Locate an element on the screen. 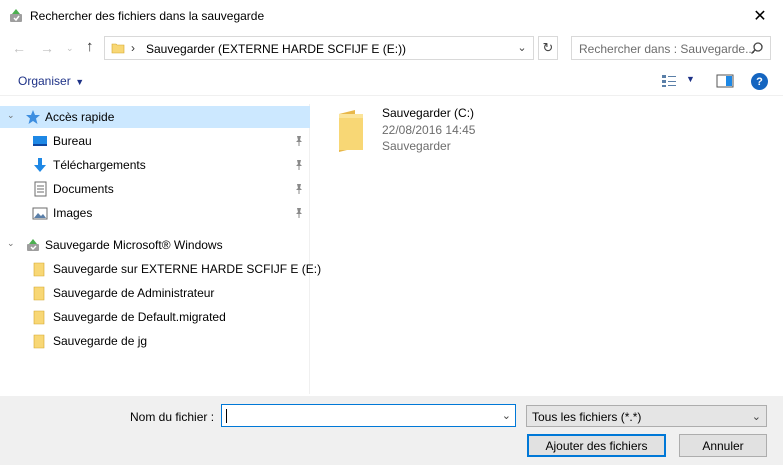 The height and width of the screenshot is (465, 783). view-caret-down-icon: ▼ is located at coordinates (690, 79).